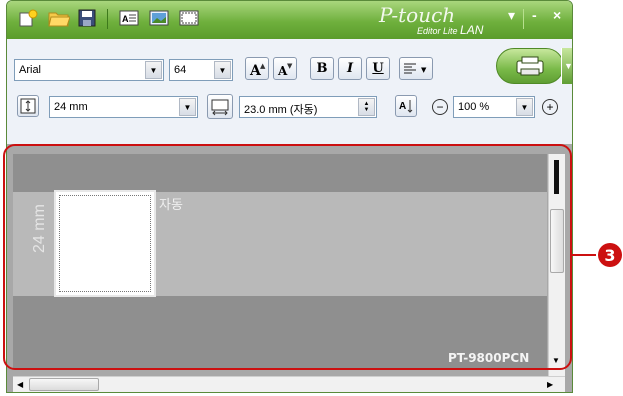 This screenshot has width=623, height=396. I want to click on horizontal-scrollbar: ◀ ▶, so click(289, 384).